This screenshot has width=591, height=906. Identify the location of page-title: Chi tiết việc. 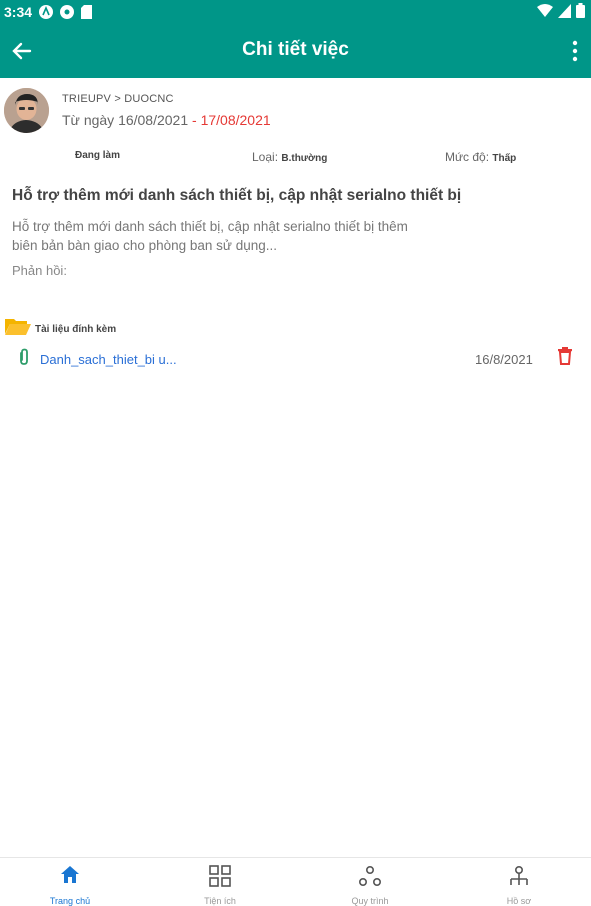
(295, 49).